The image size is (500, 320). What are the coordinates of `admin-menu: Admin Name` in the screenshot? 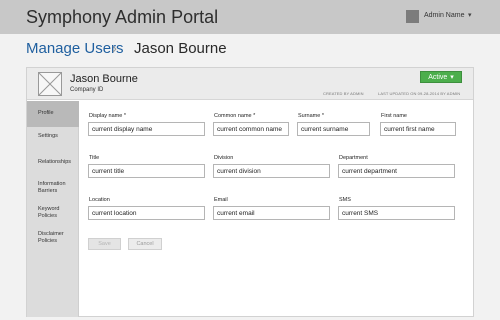 It's located at (444, 15).